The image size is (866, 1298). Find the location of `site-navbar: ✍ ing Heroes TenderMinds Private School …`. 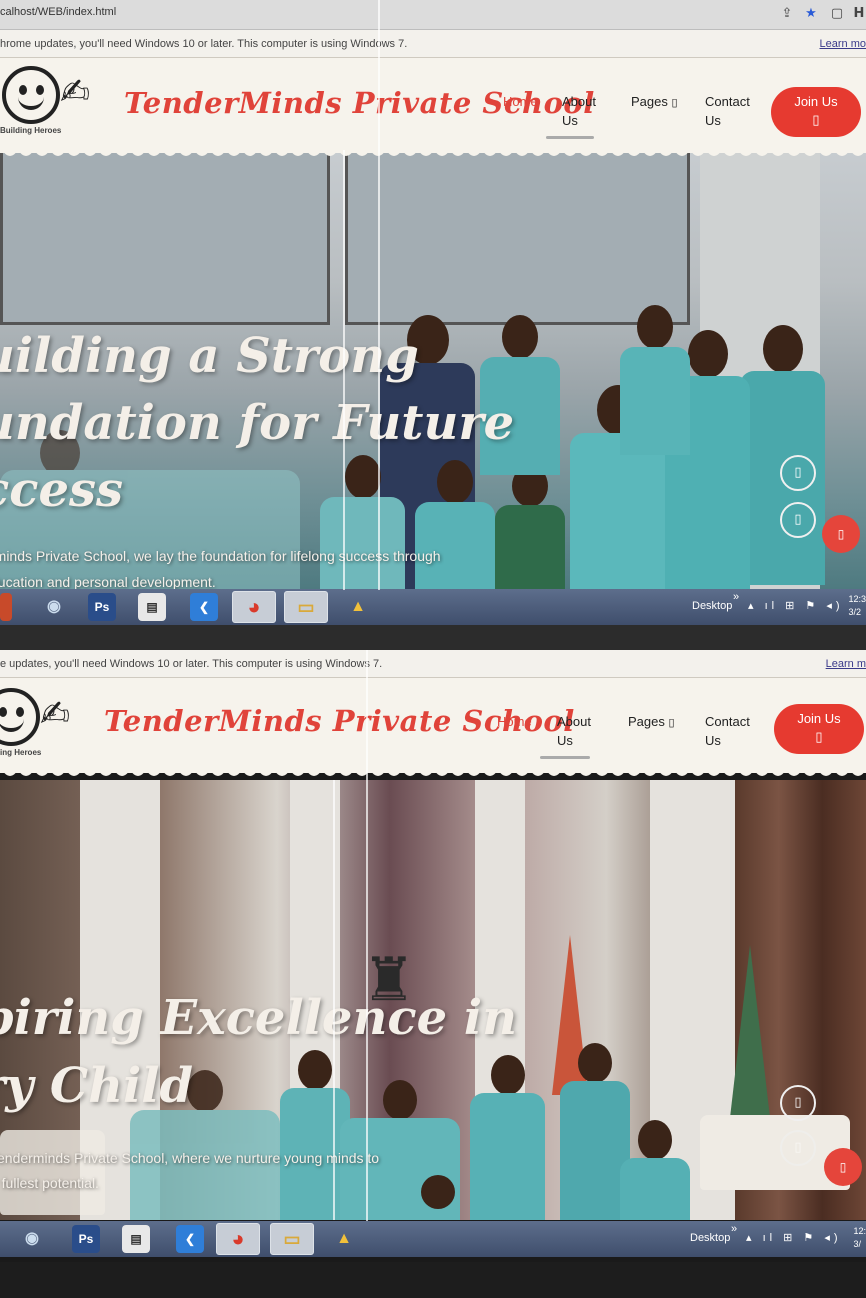

site-navbar: ✍ ing Heroes TenderMinds Private School … is located at coordinates (433, 727).